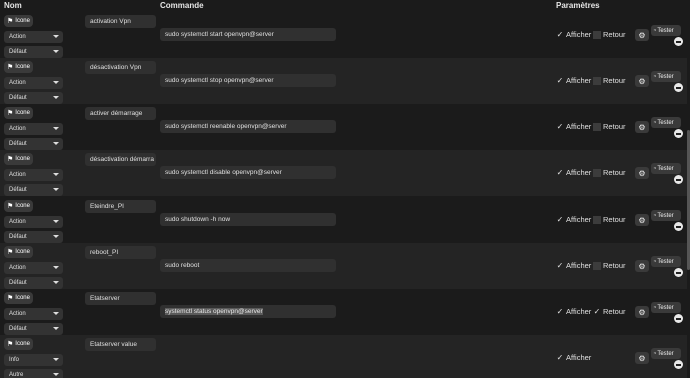 Image resolution: width=690 pixels, height=378 pixels. I want to click on command-input: sudo shutdown -h now, so click(248, 219).